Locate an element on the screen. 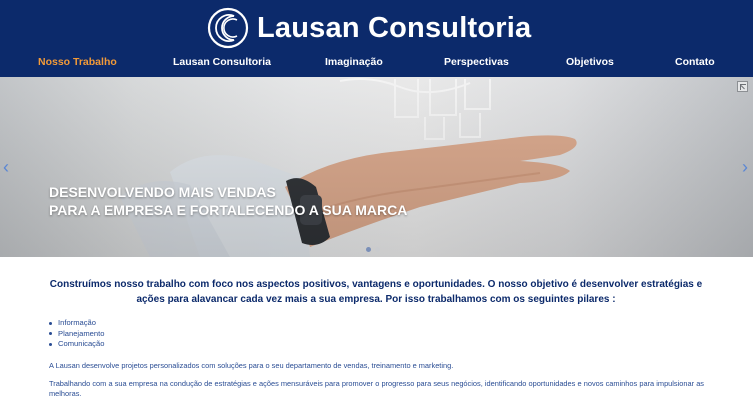  brand: Lausan Consultoria is located at coordinates (369, 28).